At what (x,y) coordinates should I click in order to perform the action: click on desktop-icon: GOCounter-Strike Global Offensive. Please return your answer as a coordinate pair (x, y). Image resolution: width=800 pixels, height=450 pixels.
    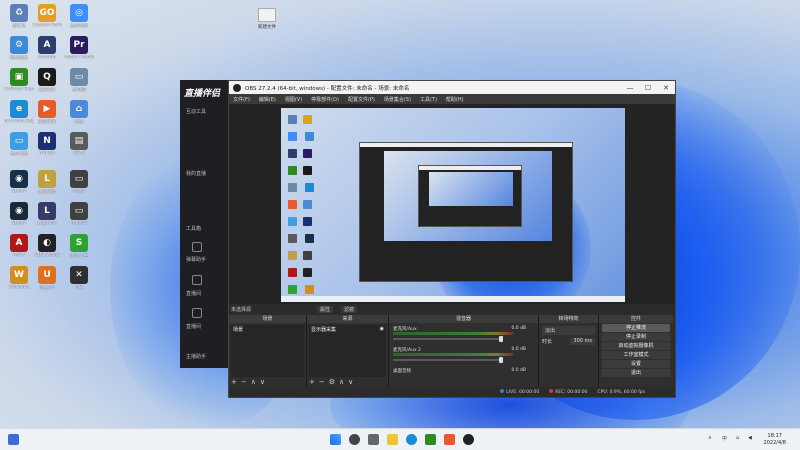
    Looking at the image, I should click on (47, 16).